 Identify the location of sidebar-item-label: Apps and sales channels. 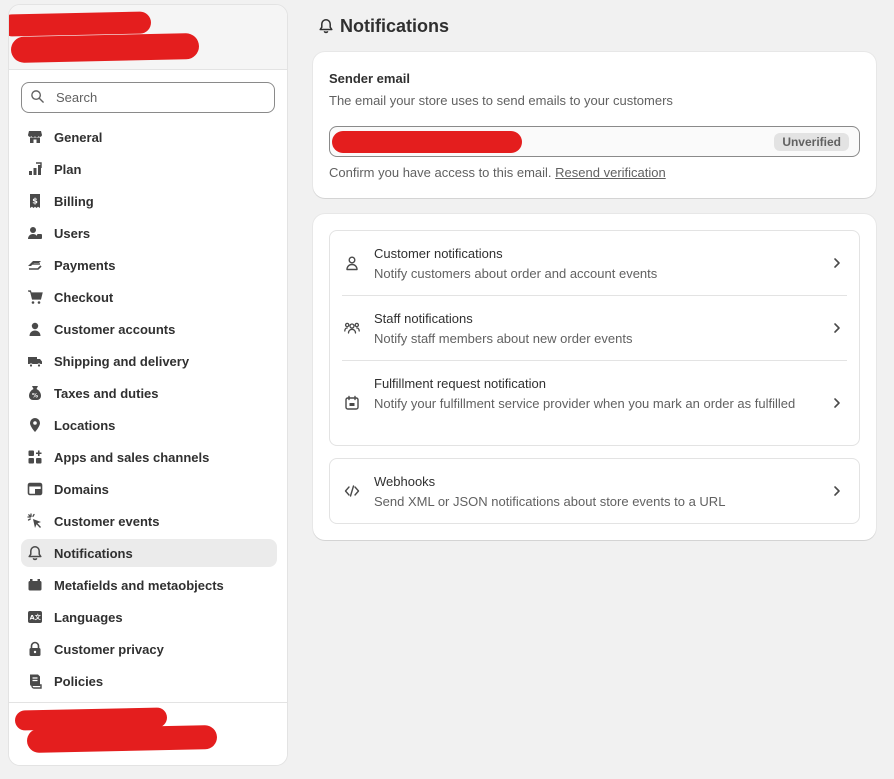
(132, 457).